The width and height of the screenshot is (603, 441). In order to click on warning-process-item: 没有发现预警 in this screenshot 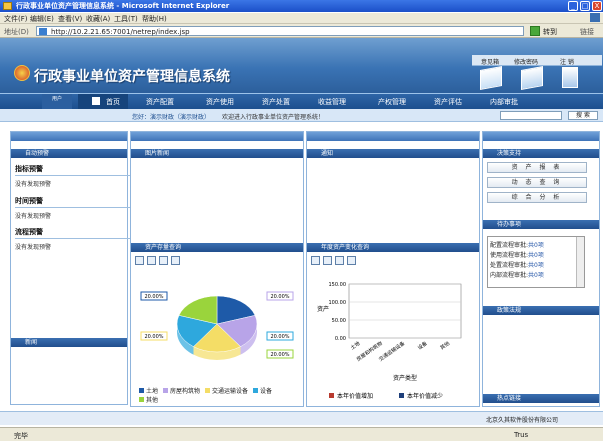, I will do `click(75, 246)`.